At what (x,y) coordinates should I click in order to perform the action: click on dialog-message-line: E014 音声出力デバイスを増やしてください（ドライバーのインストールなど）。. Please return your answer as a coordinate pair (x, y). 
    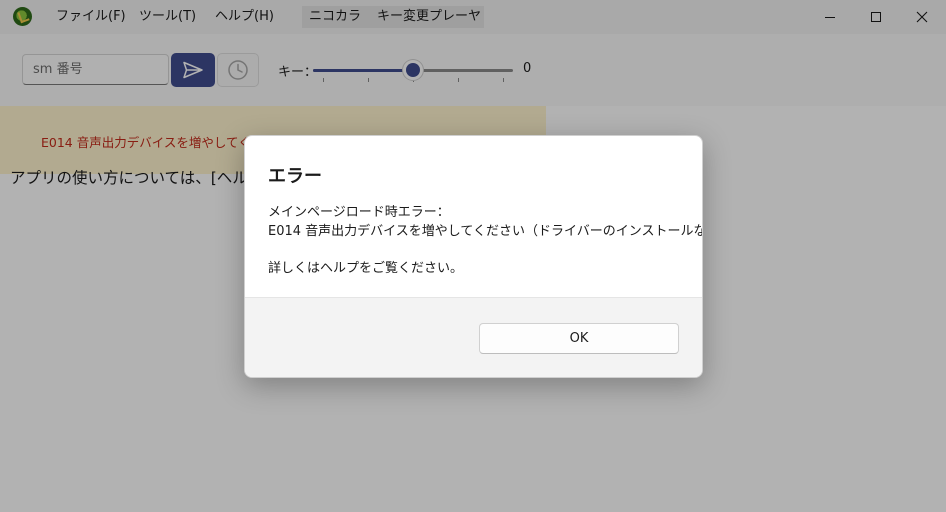
    Looking at the image, I should click on (485, 231).